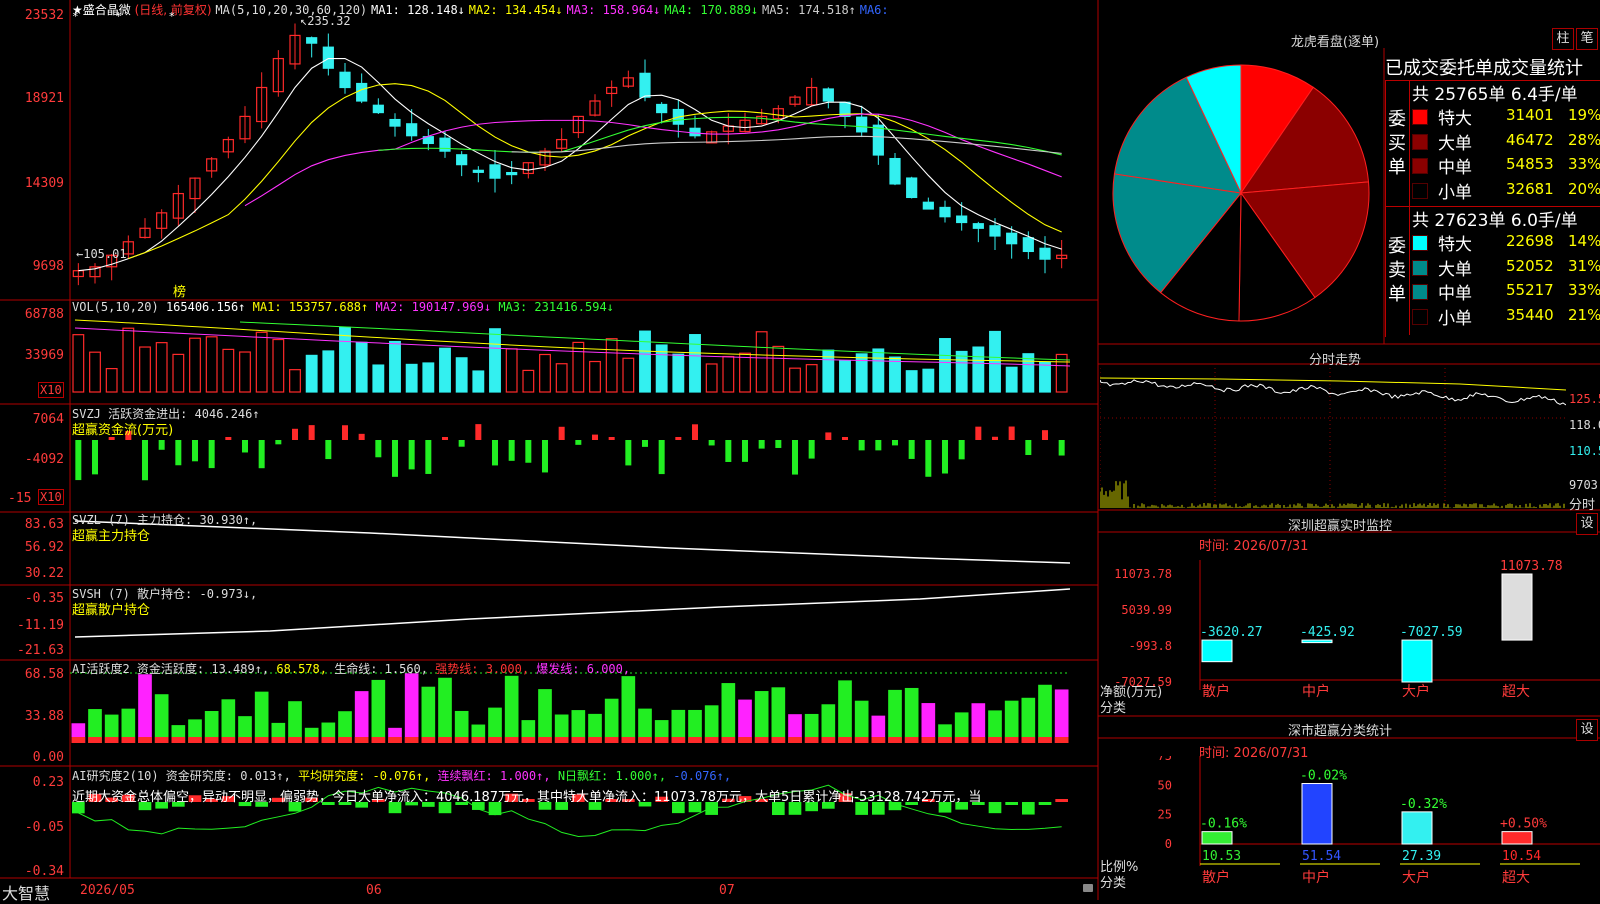 The width and height of the screenshot is (1600, 904). What do you see at coordinates (1168, 844) in the screenshot?
I see `classify-y-tick: 0` at bounding box center [1168, 844].